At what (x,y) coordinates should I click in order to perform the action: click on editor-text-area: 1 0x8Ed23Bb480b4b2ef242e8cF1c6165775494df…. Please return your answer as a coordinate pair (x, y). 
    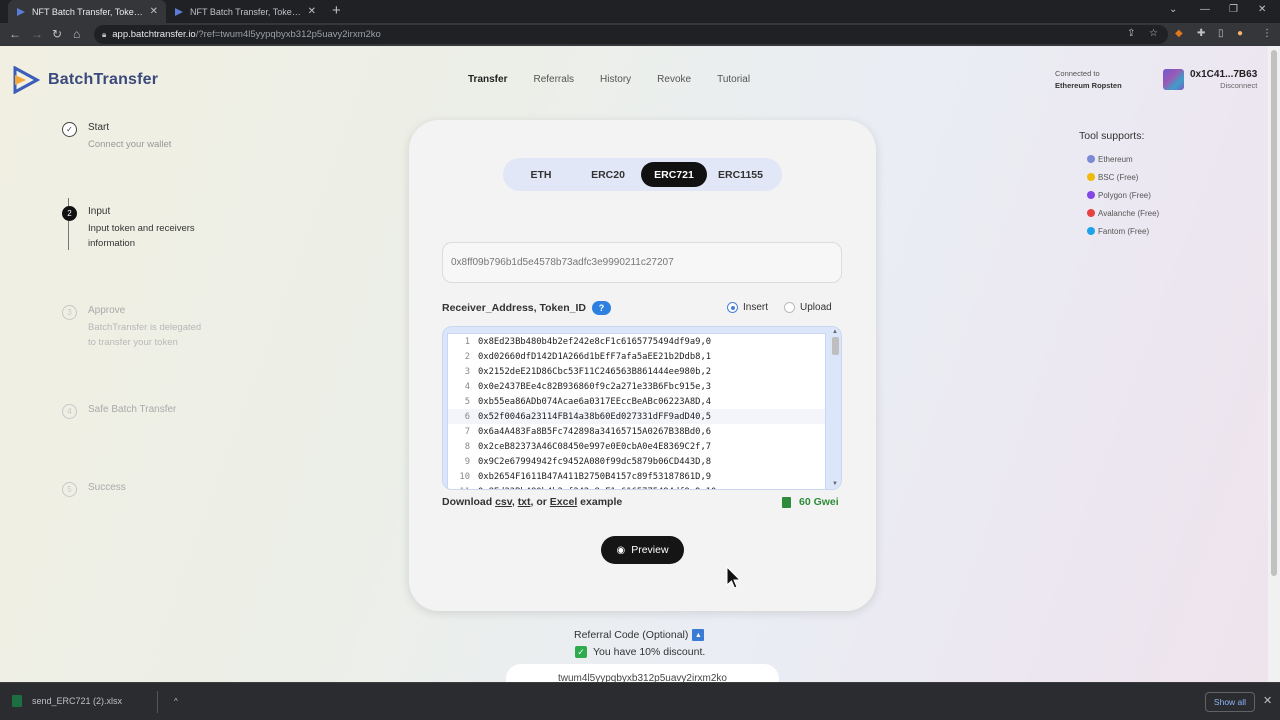
    Looking at the image, I should click on (636, 411).